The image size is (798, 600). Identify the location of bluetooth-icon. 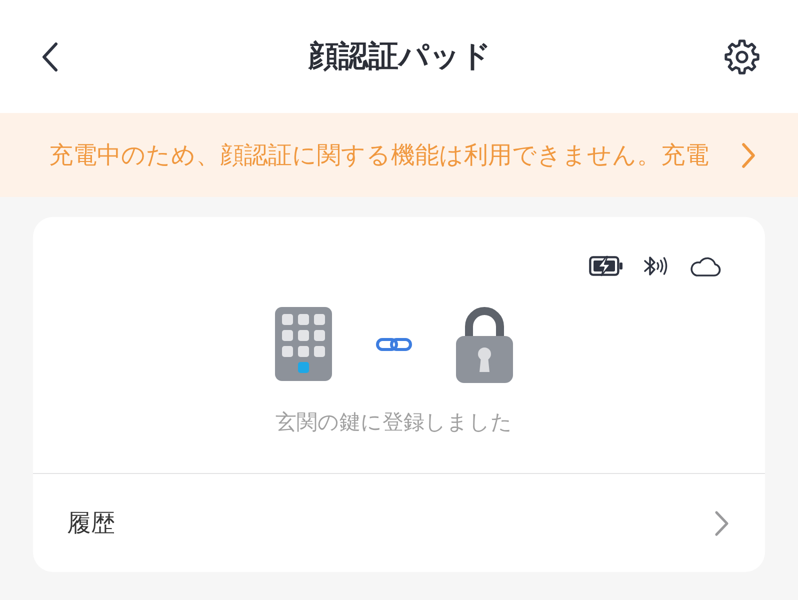
(656, 266).